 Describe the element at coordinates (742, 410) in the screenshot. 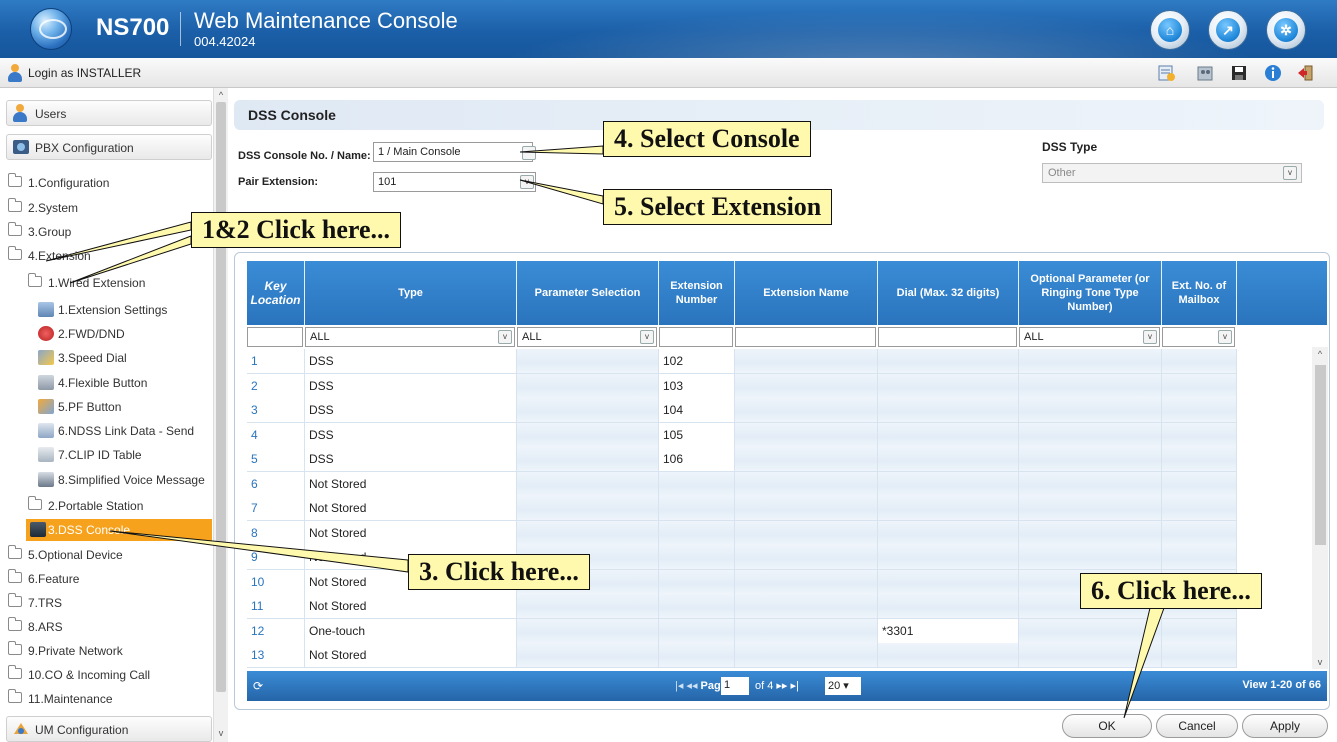

I see `table-row: 3 DSS 104` at that location.